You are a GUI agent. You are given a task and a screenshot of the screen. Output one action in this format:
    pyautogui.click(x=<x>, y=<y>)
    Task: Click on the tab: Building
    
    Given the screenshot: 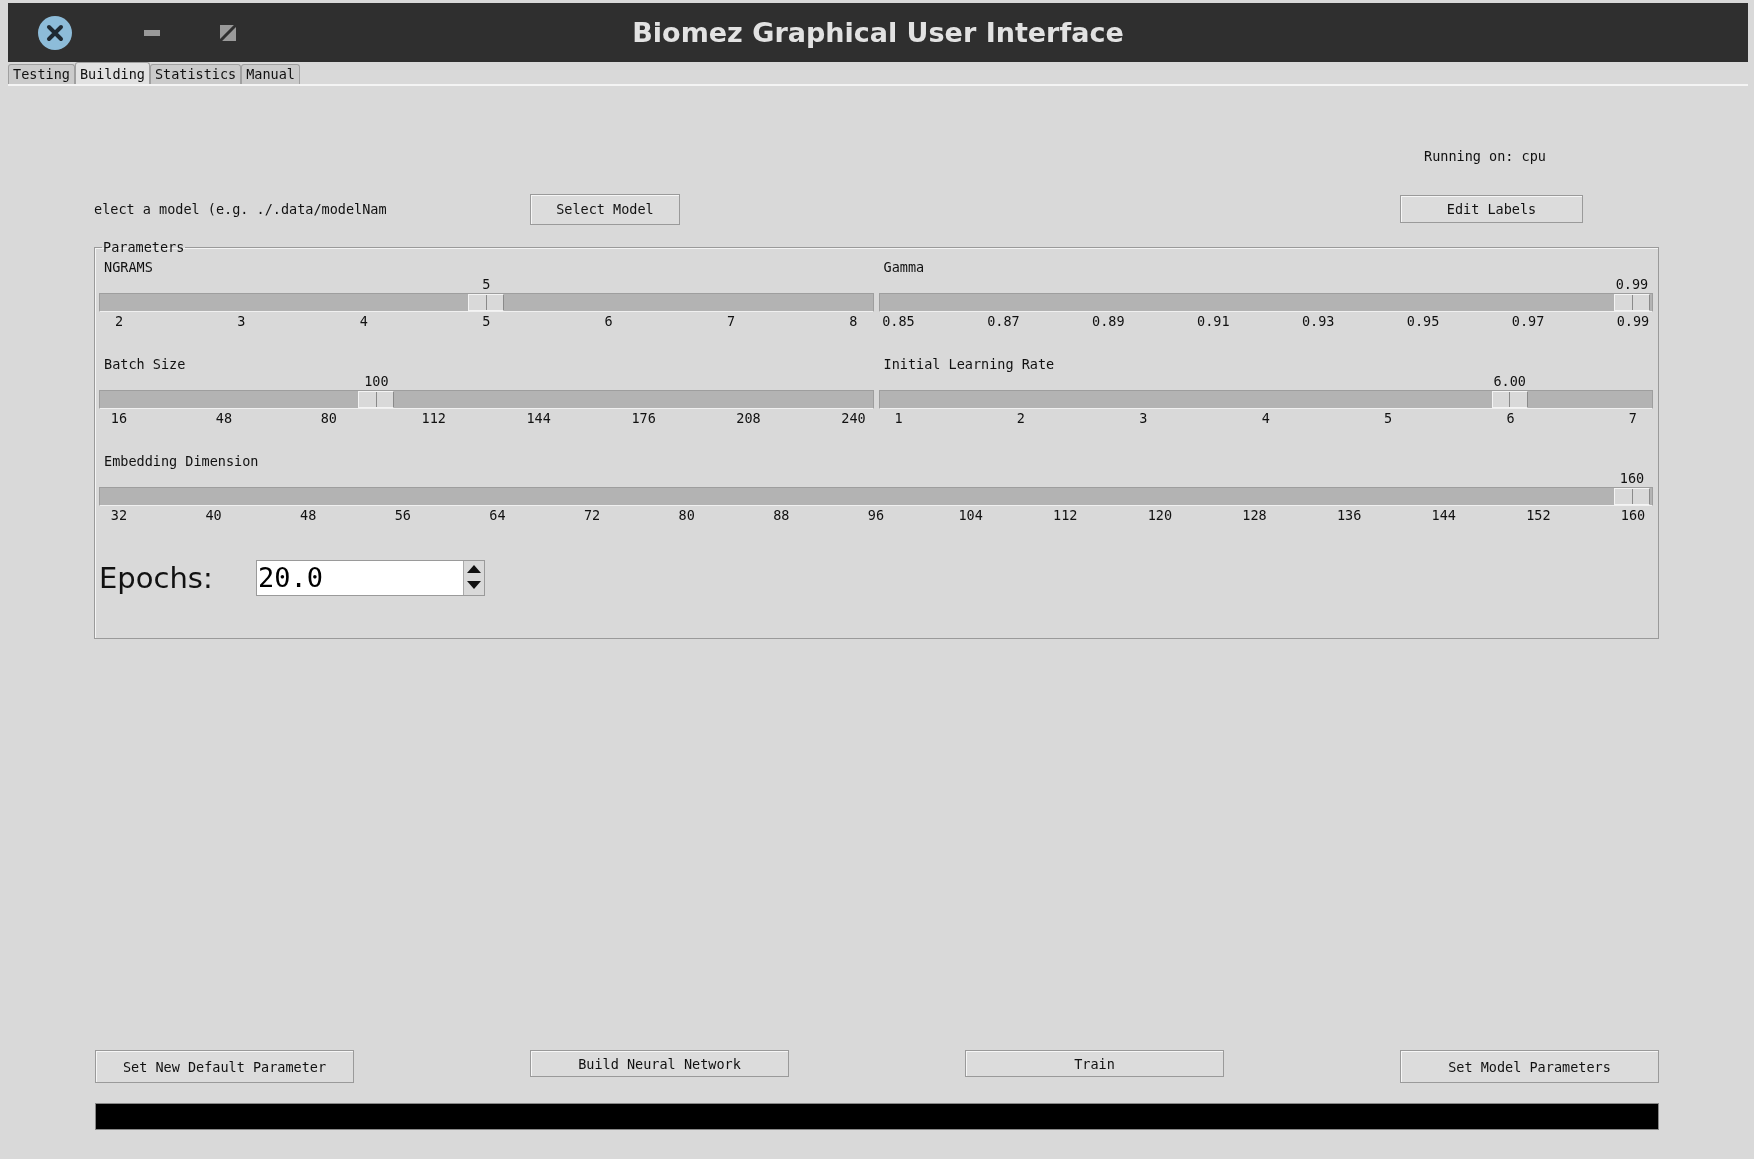 What is the action you would take?
    pyautogui.click(x=112, y=73)
    